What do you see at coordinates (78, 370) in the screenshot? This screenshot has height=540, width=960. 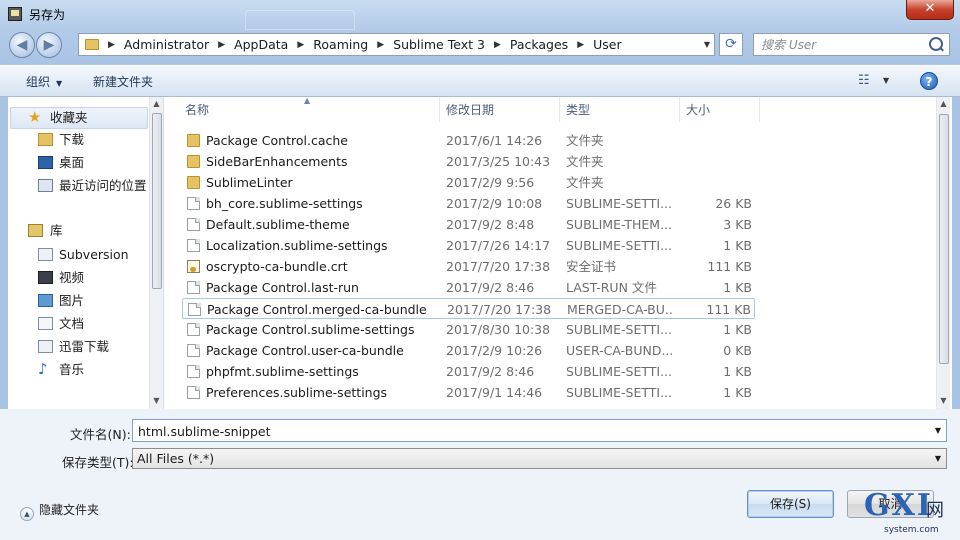 I see `nav-item-music: ♪ 音乐` at bounding box center [78, 370].